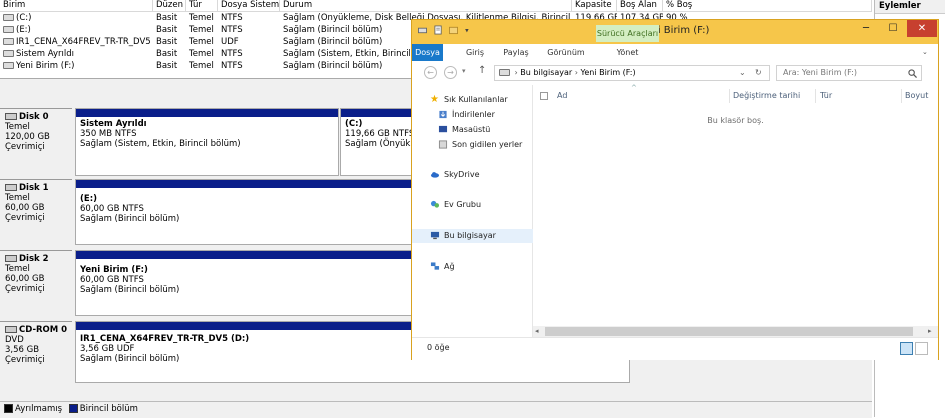 The width and height of the screenshot is (945, 418). I want to click on disk-name: Disk 2, so click(34, 259).